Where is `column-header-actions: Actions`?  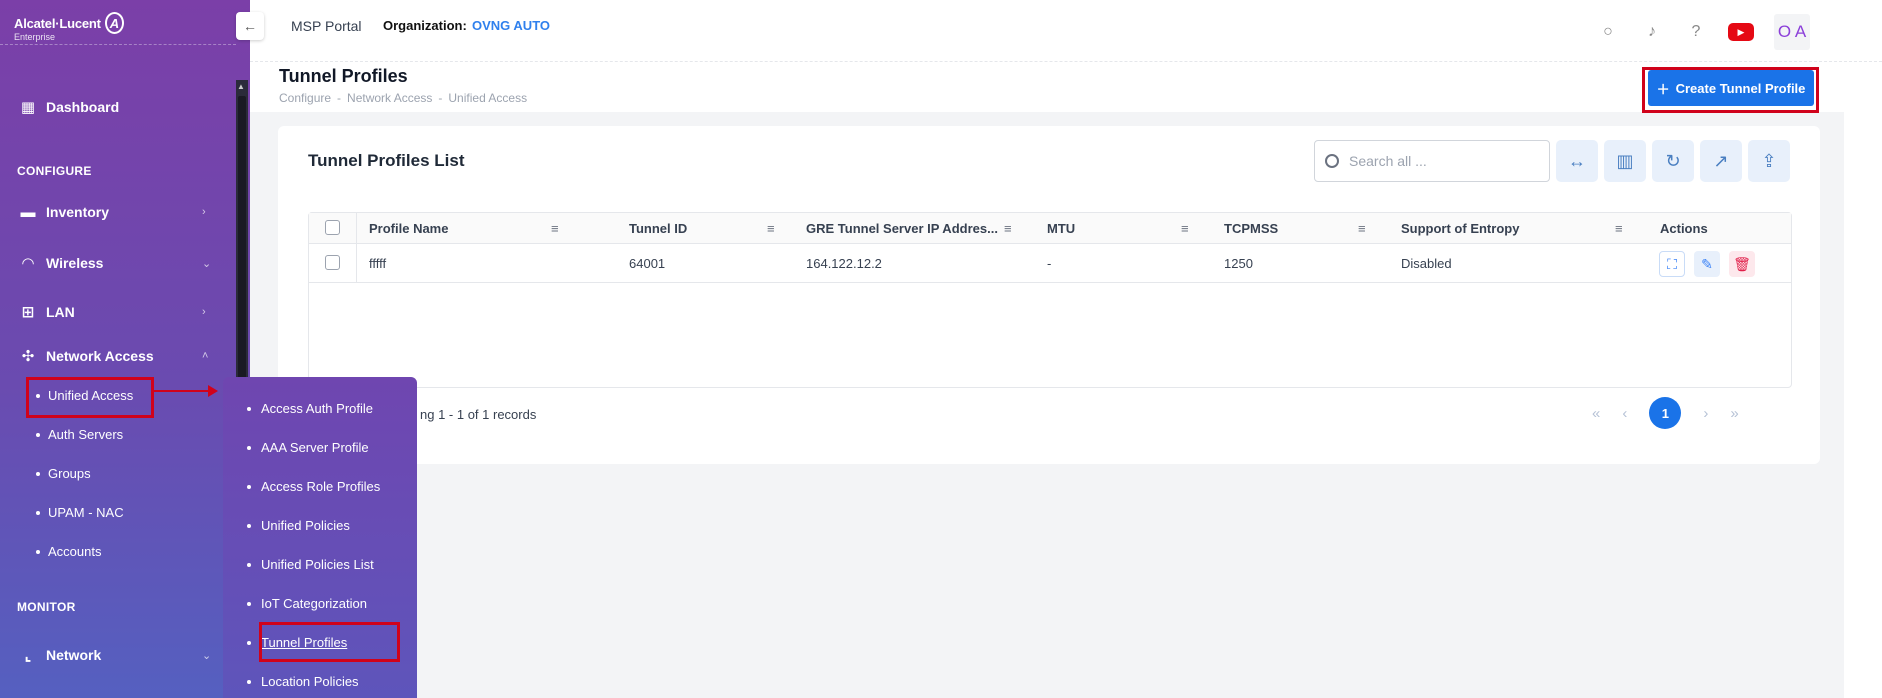 column-header-actions: Actions is located at coordinates (1684, 228).